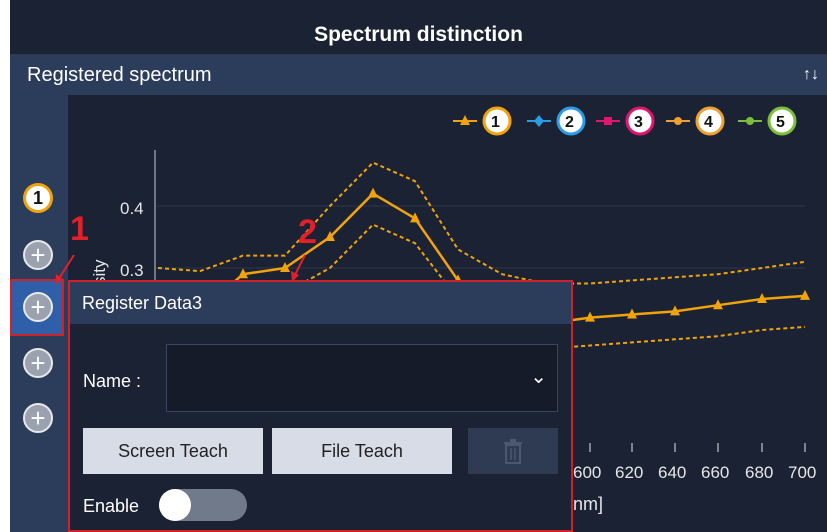 The width and height of the screenshot is (827, 532). What do you see at coordinates (38, 307) in the screenshot?
I see `slot-3-add-button: +` at bounding box center [38, 307].